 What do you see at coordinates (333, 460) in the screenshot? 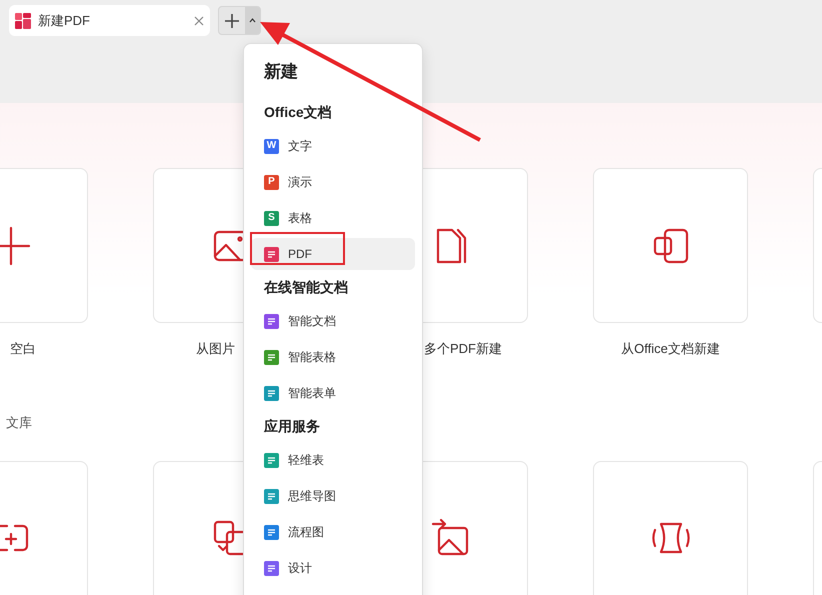
I see `menu-item: 轻维表` at bounding box center [333, 460].